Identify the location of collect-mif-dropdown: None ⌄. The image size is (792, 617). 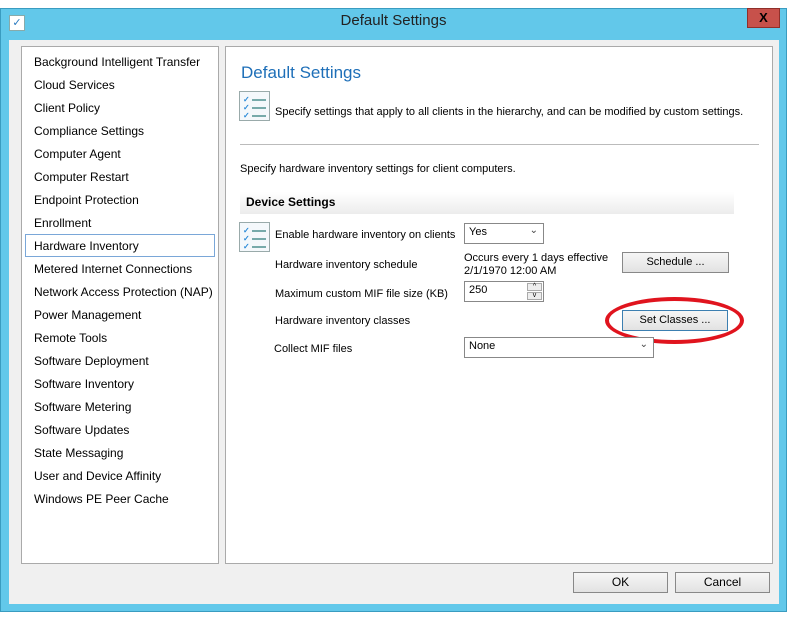
(559, 347).